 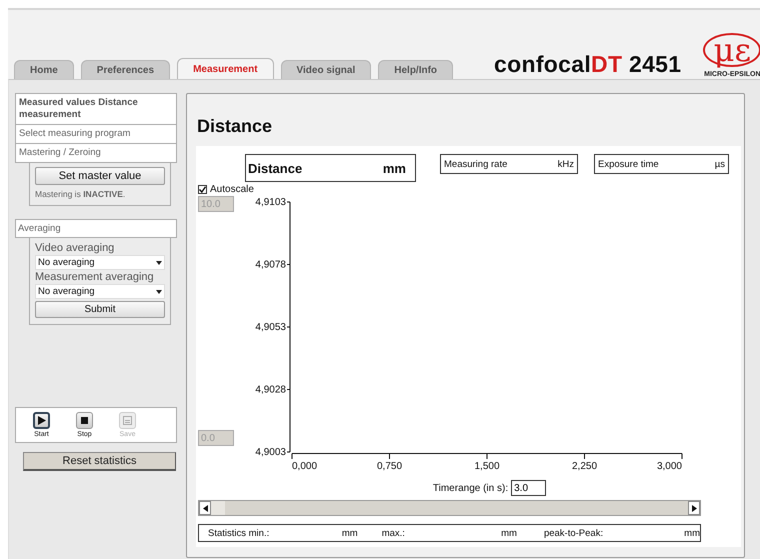 What do you see at coordinates (731, 50) in the screenshot?
I see `logo-symbol: με` at bounding box center [731, 50].